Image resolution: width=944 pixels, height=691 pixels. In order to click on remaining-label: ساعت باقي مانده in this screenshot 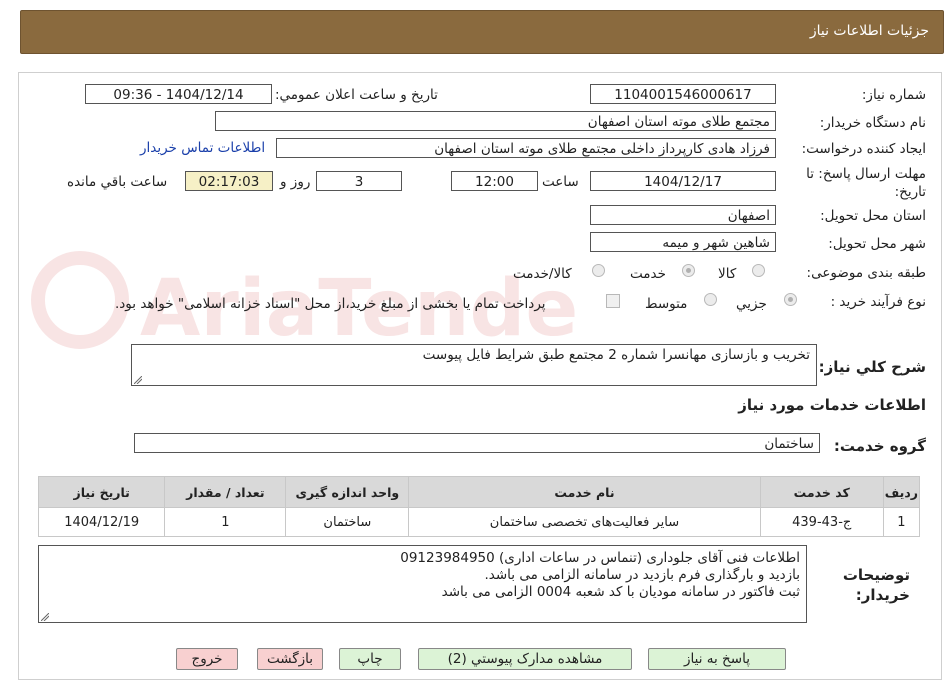, I will do `click(117, 182)`.